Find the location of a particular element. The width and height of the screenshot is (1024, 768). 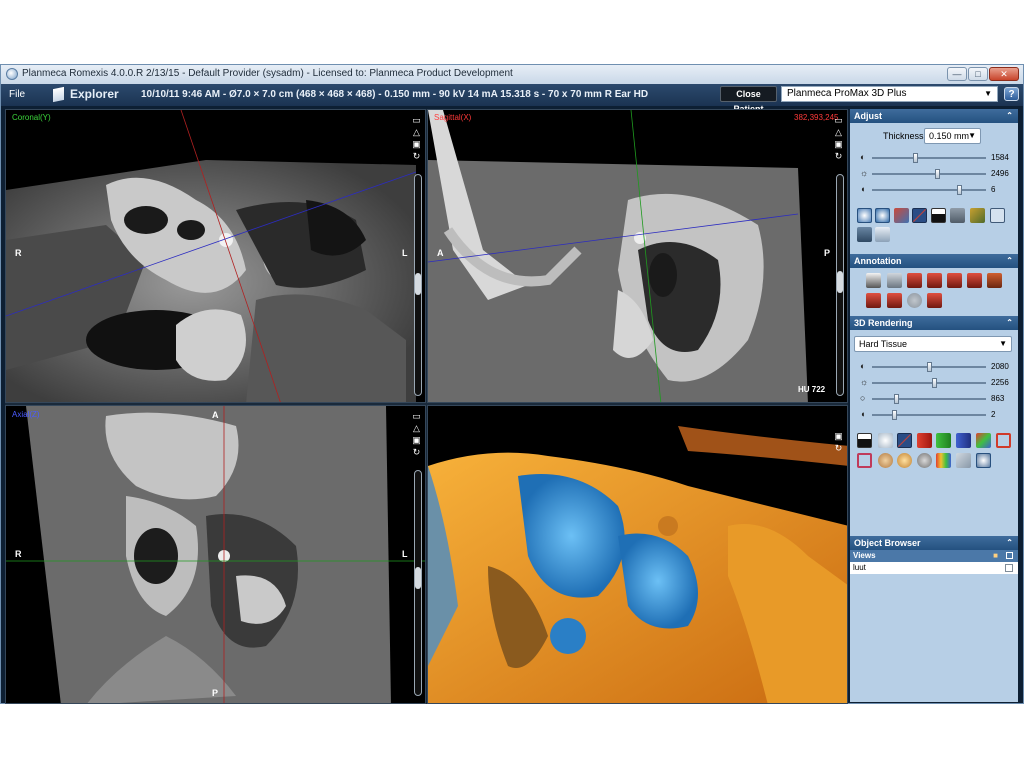

sagittal-label: Sagittal(X) is located at coordinates (453, 117).